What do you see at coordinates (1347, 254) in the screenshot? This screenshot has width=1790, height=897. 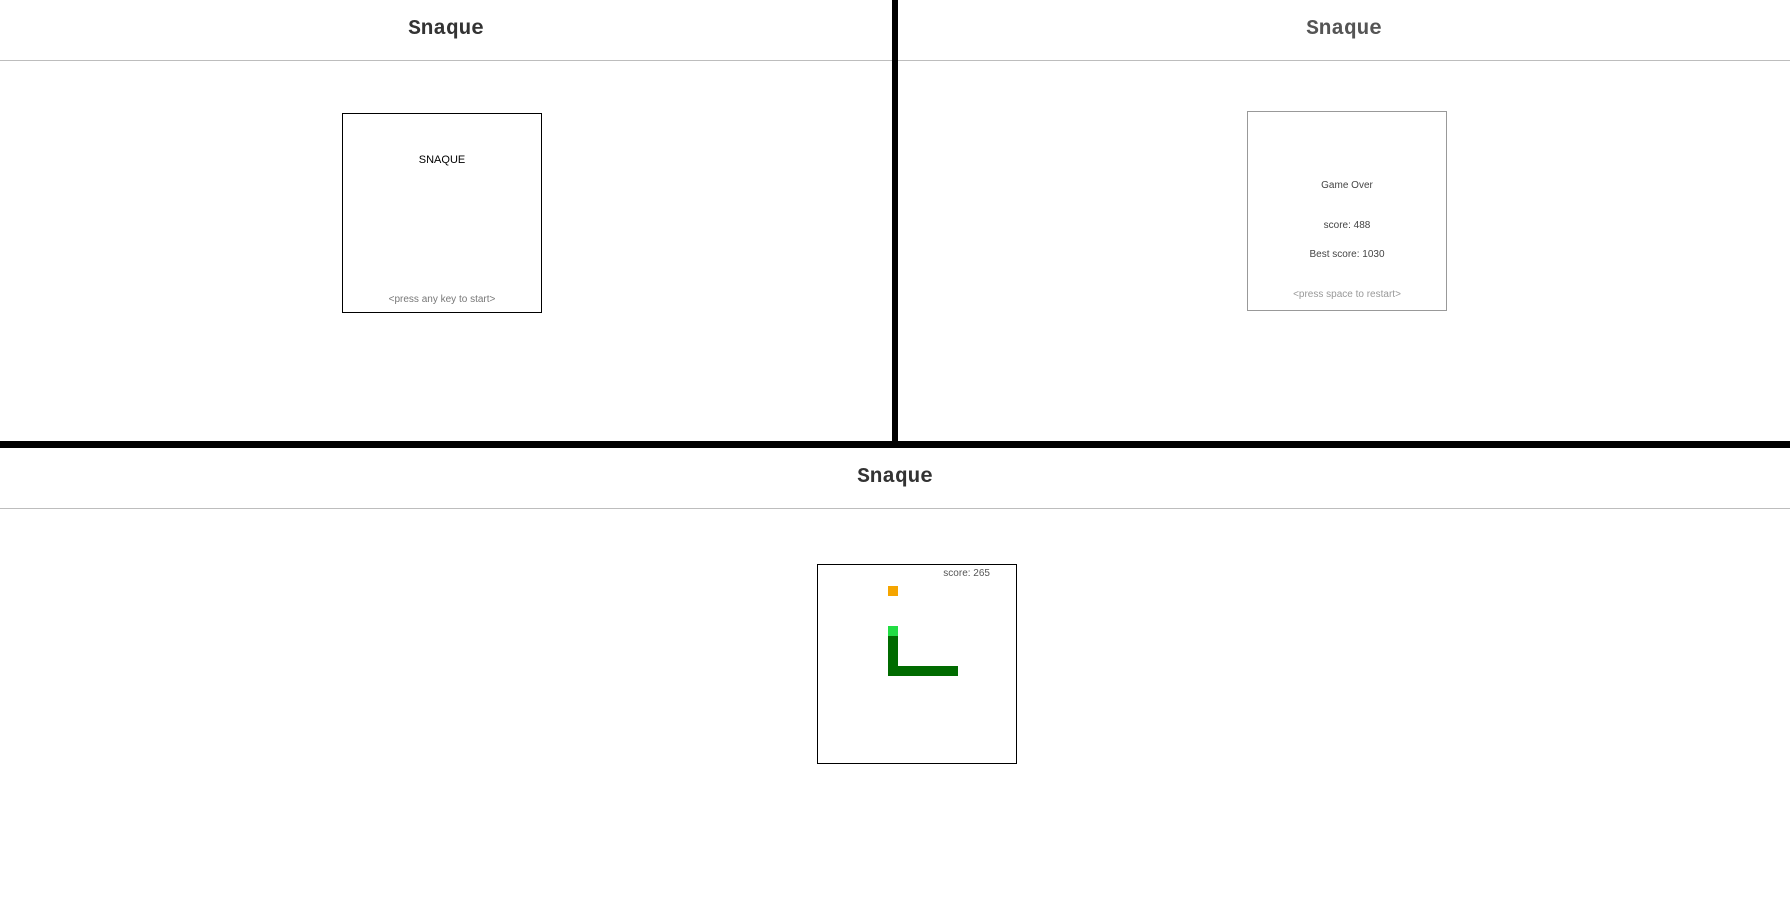 I see `best-score-text: Best score: 1030` at bounding box center [1347, 254].